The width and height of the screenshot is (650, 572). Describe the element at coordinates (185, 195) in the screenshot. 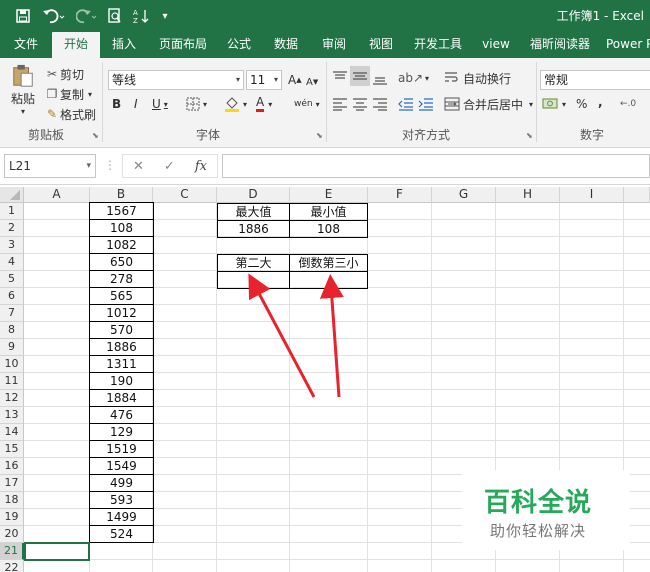

I see `column-header-c: C` at that location.